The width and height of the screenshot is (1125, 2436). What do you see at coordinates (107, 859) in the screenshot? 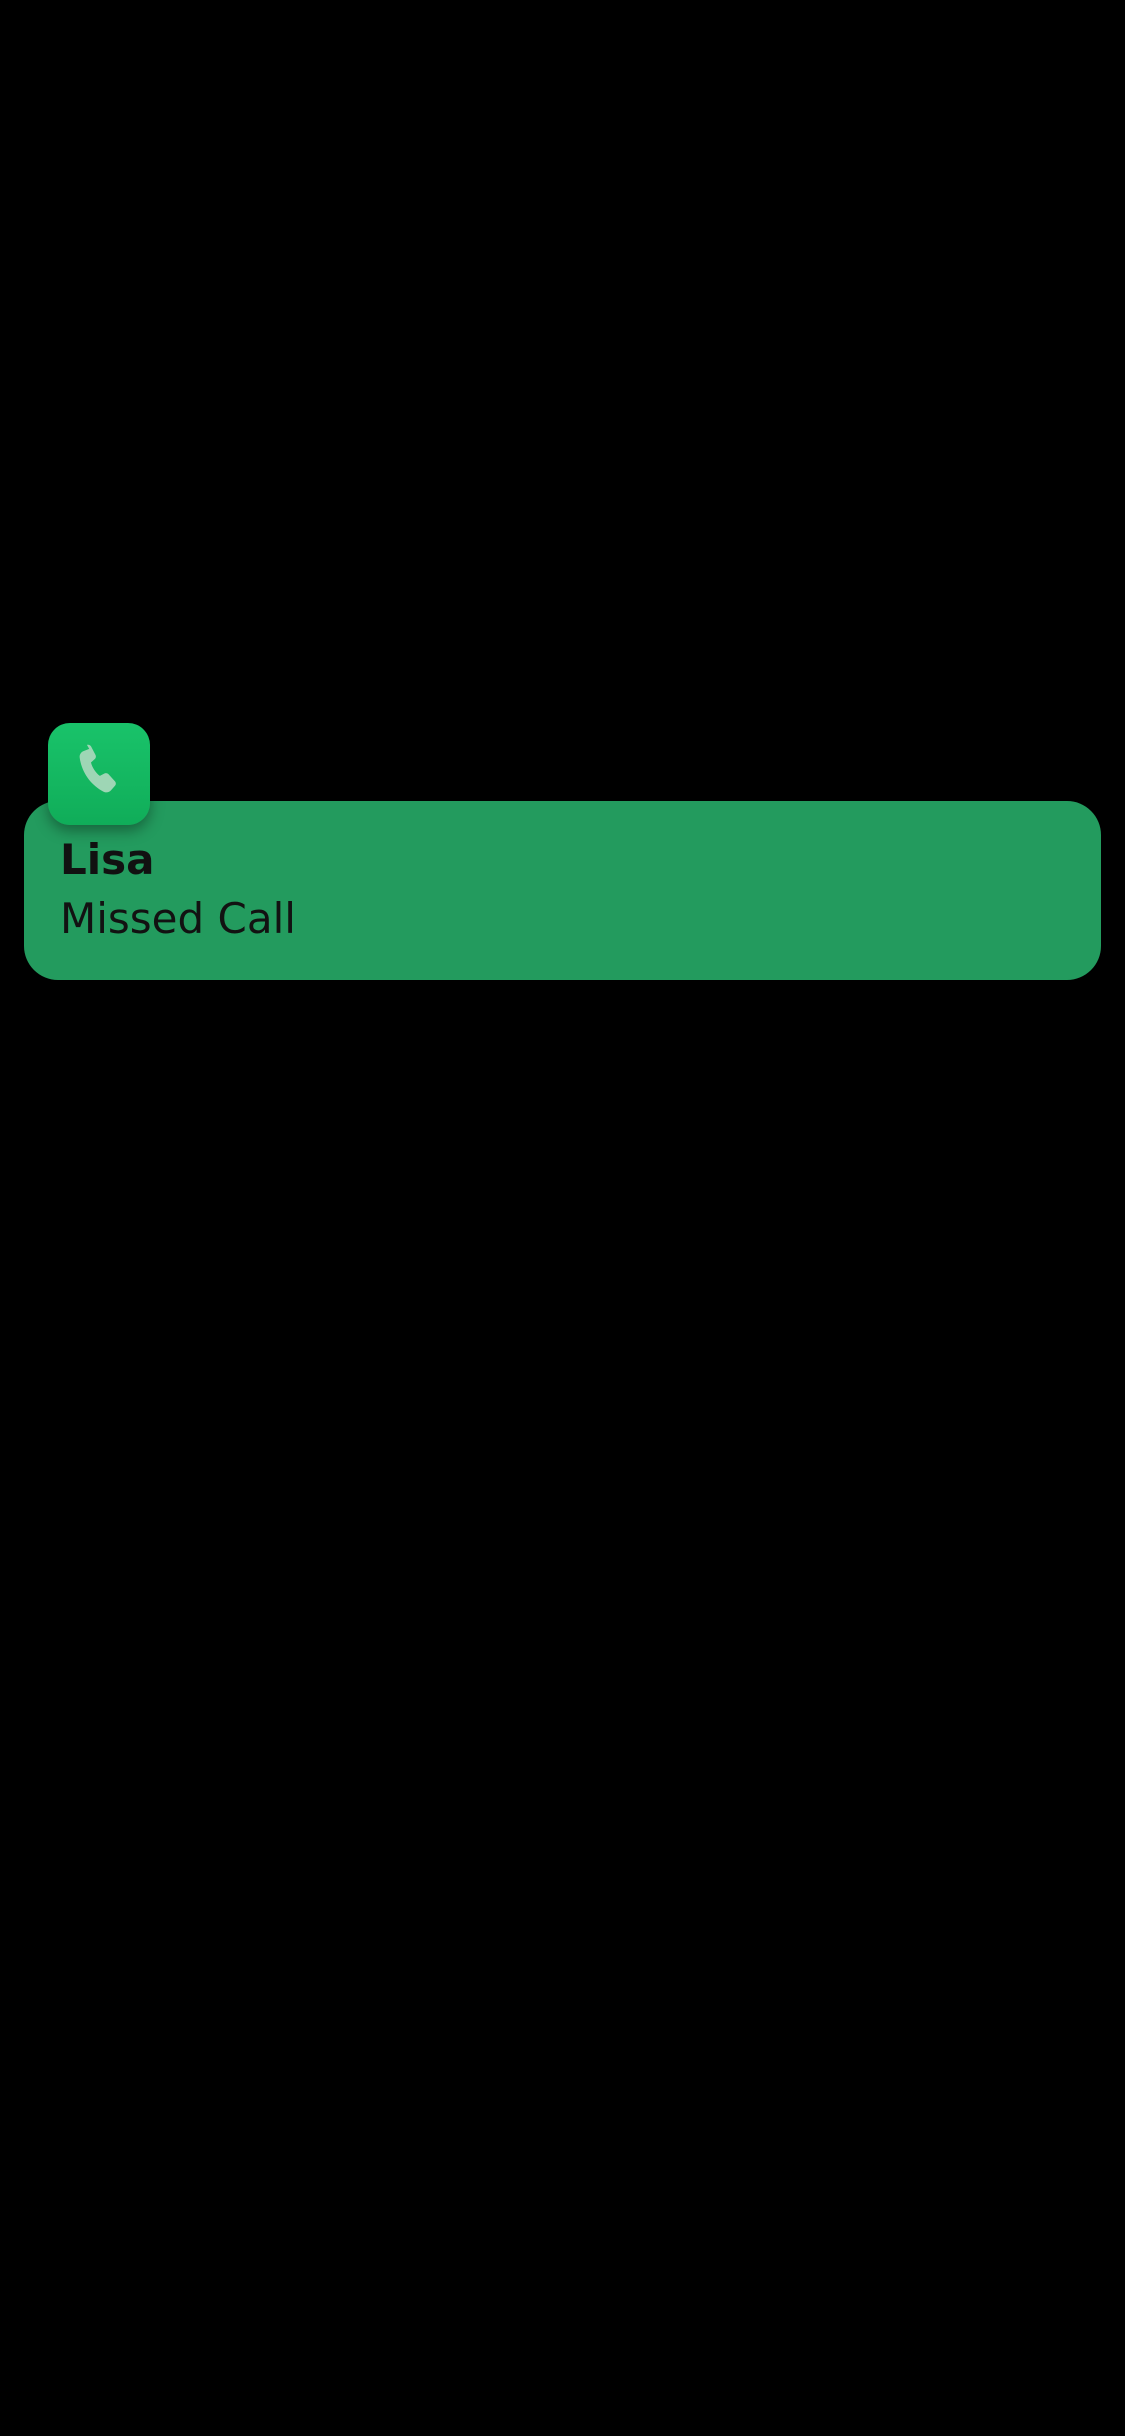
I see `notification-title: Lisa` at bounding box center [107, 859].